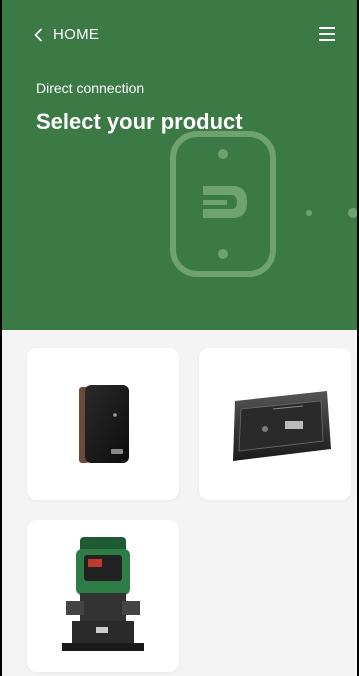 This screenshot has height=676, width=359. Describe the element at coordinates (76, 34) in the screenshot. I see `back-home-label: HOME` at that location.